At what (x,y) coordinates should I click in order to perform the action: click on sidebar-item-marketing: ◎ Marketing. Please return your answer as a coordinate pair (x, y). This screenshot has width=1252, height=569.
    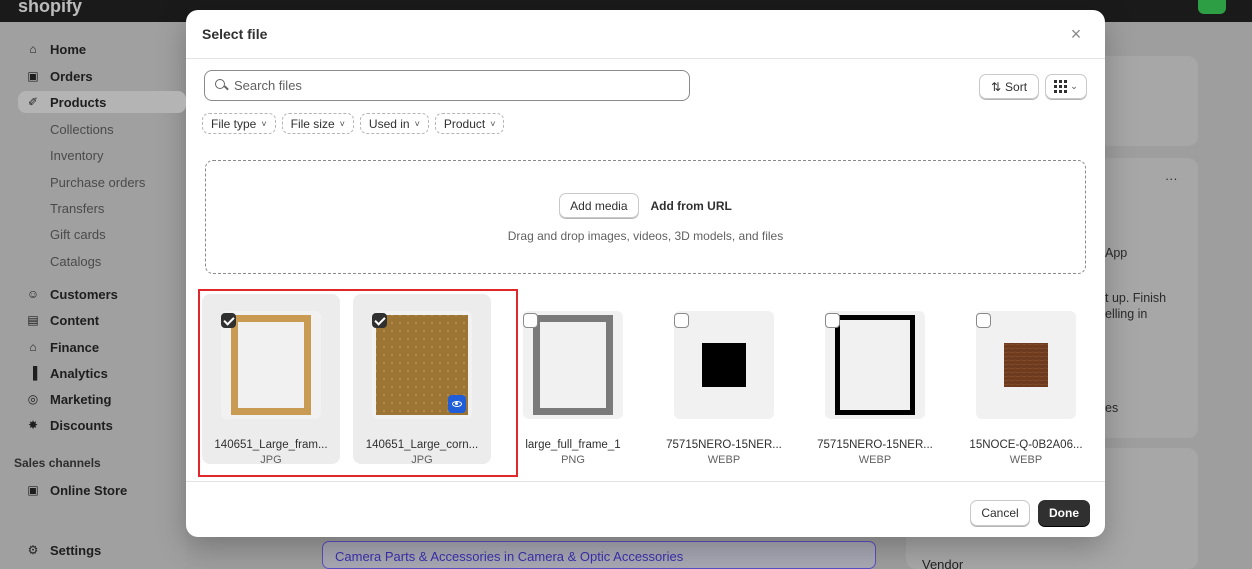
    Looking at the image, I should click on (69, 399).